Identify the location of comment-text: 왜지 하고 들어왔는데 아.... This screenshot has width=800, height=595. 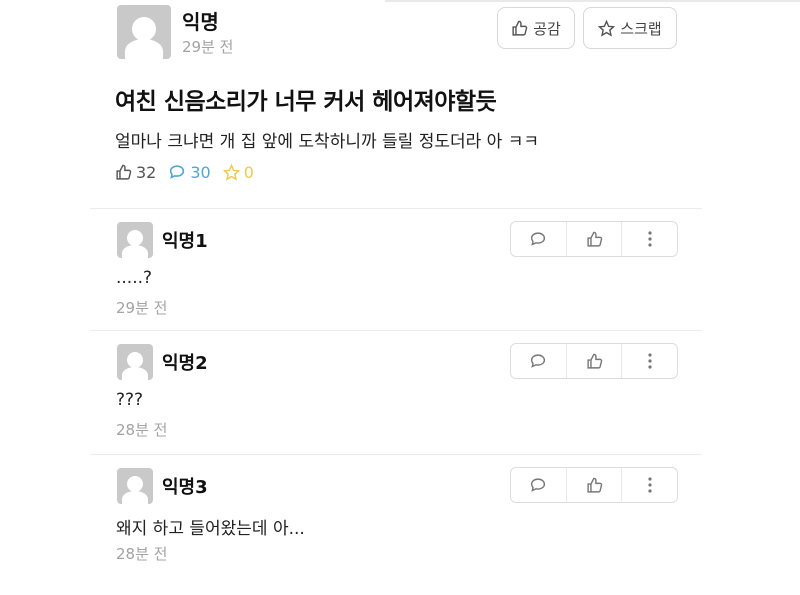
(210, 529).